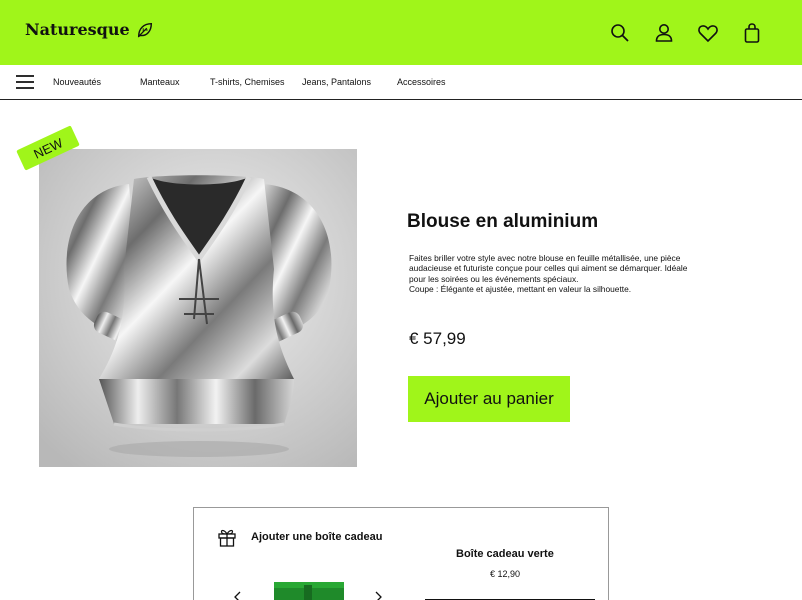 The height and width of the screenshot is (600, 802). I want to click on nav-item-jeans: Jeans, Pantalons, so click(336, 82).